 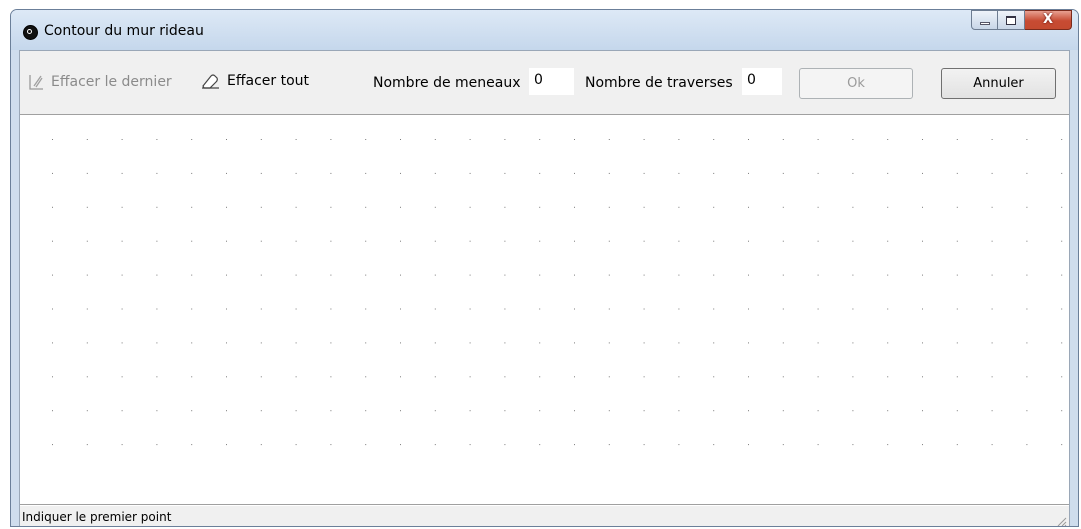 What do you see at coordinates (551, 81) in the screenshot?
I see `mullions-count-field: 0` at bounding box center [551, 81].